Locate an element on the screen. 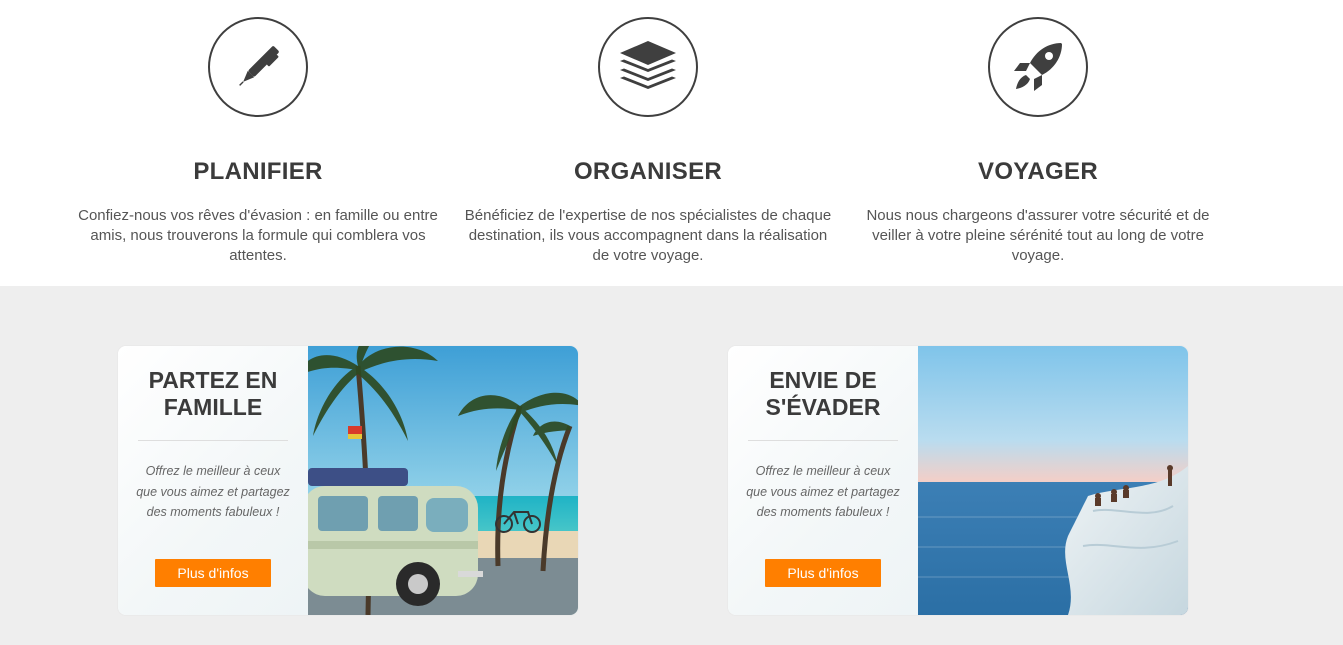  rocket-icon is located at coordinates (1038, 67).